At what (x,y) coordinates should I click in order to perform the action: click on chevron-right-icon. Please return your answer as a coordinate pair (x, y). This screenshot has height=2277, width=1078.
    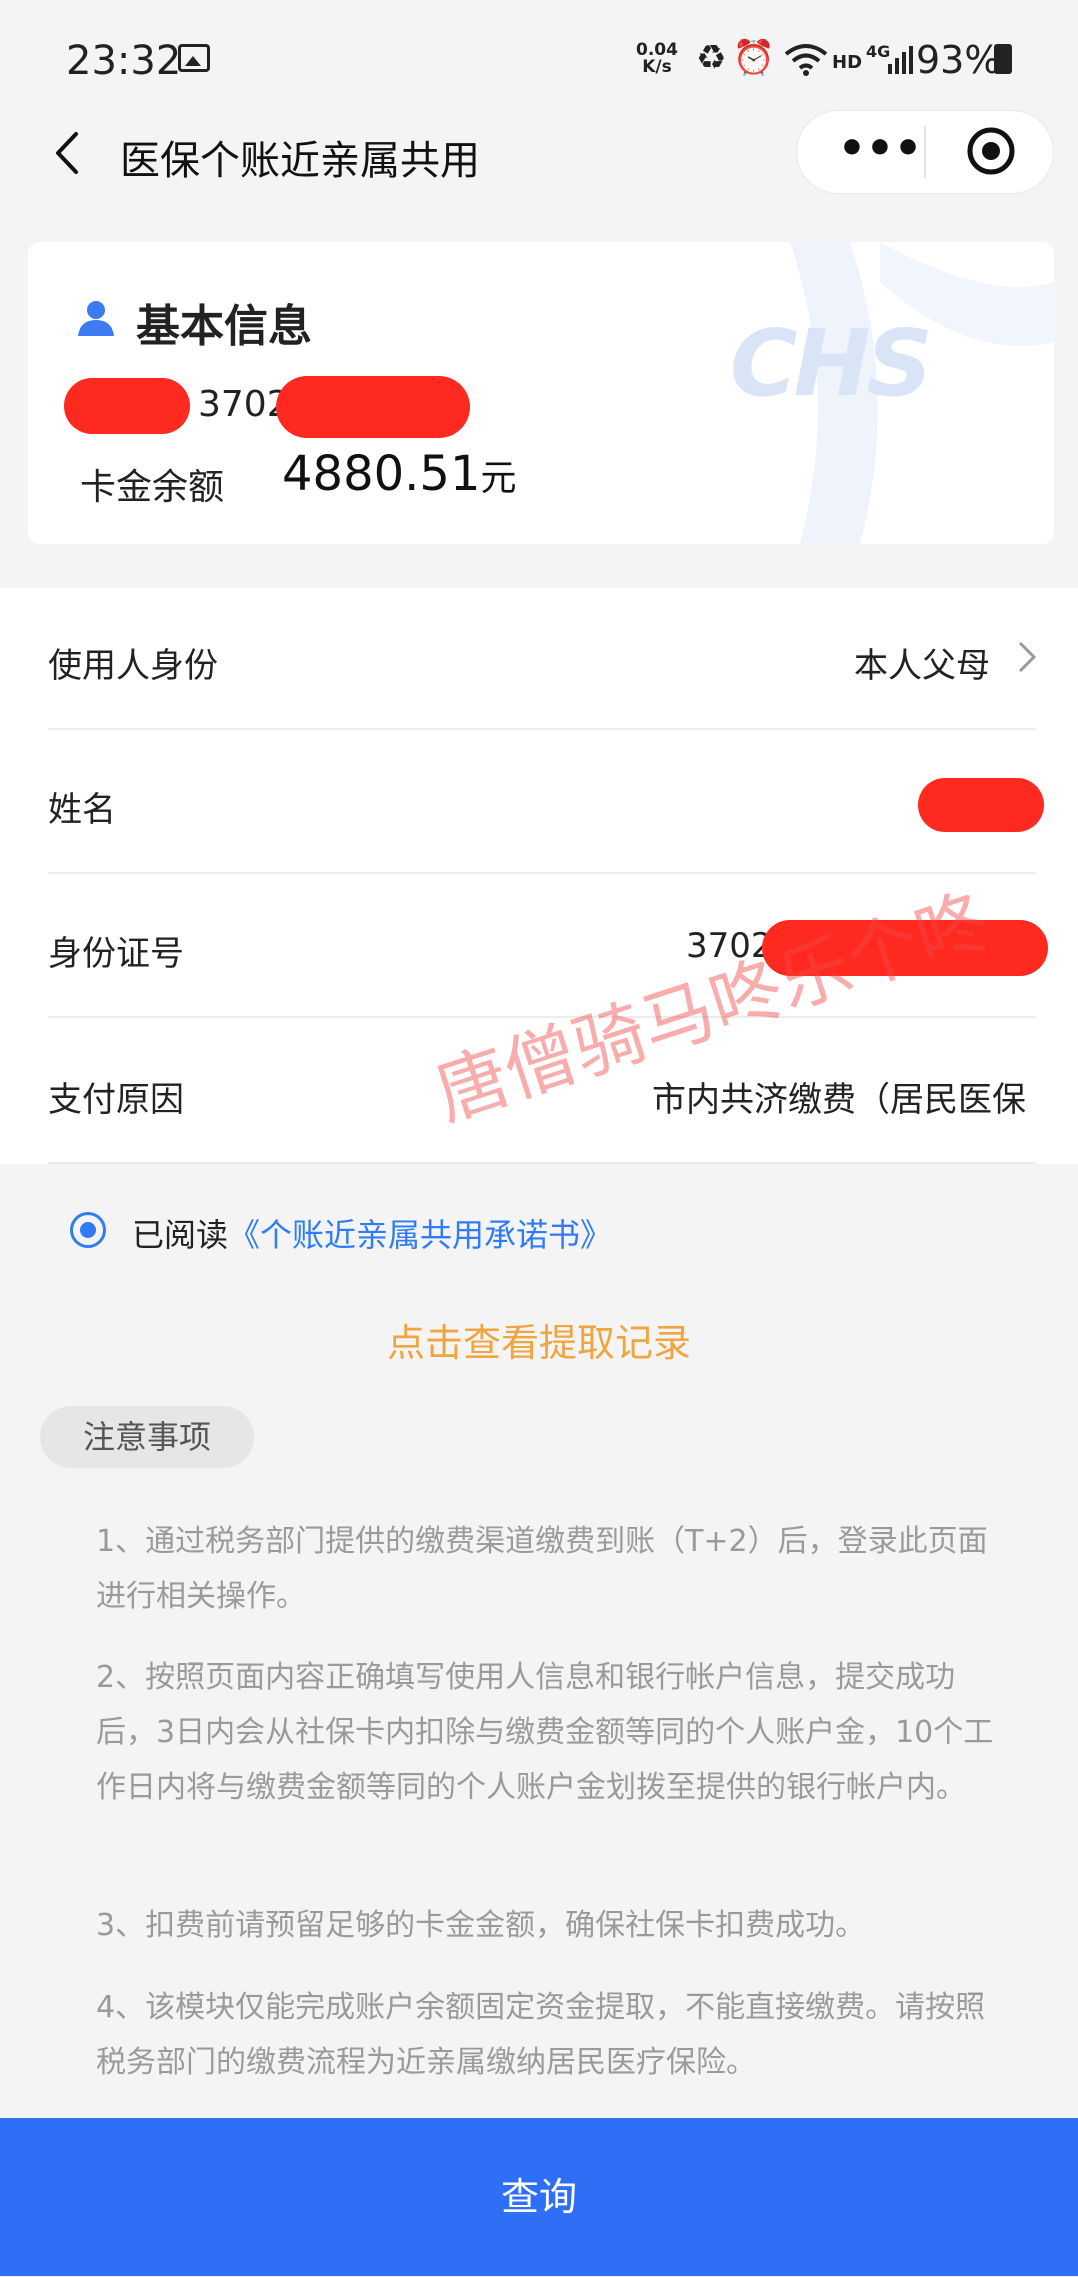
    Looking at the image, I should click on (1027, 657).